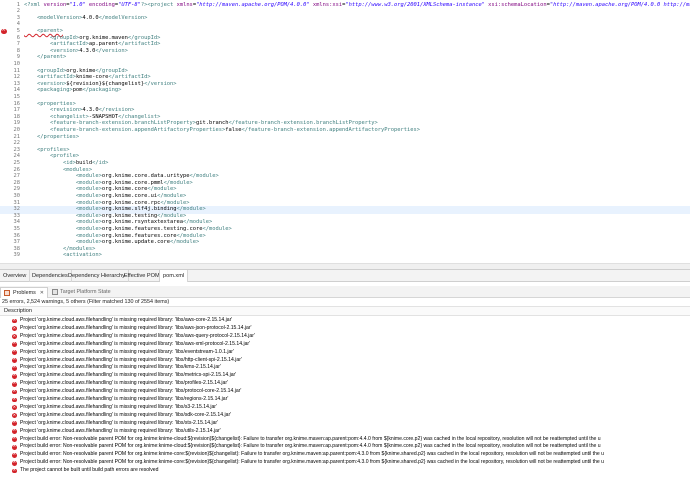  Describe the element at coordinates (129, 215) in the screenshot. I see `code-token: org.knime.testing` at that location.